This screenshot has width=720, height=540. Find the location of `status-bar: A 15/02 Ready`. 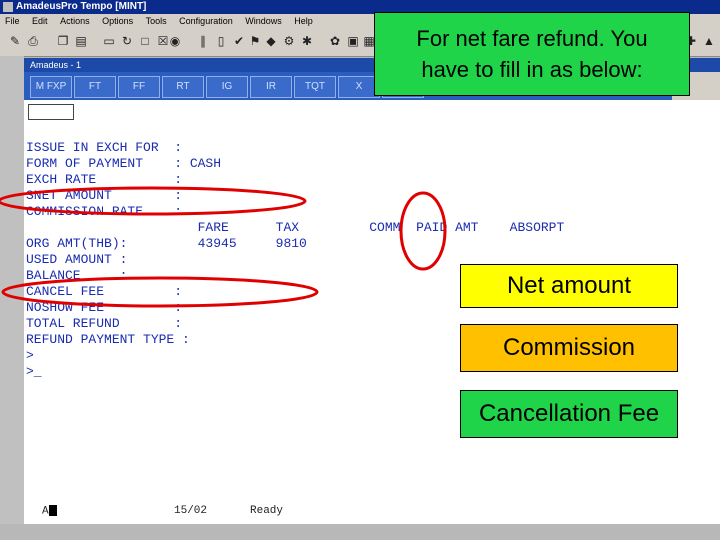

status-bar: A 15/02 Ready is located at coordinates (372, 512).